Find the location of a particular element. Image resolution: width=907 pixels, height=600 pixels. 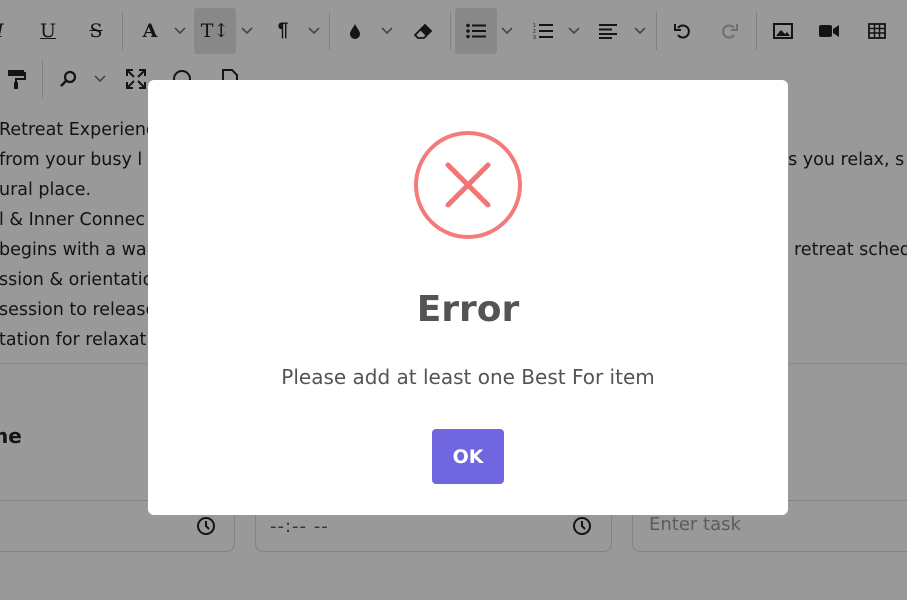

ok-button: OK is located at coordinates (468, 456).